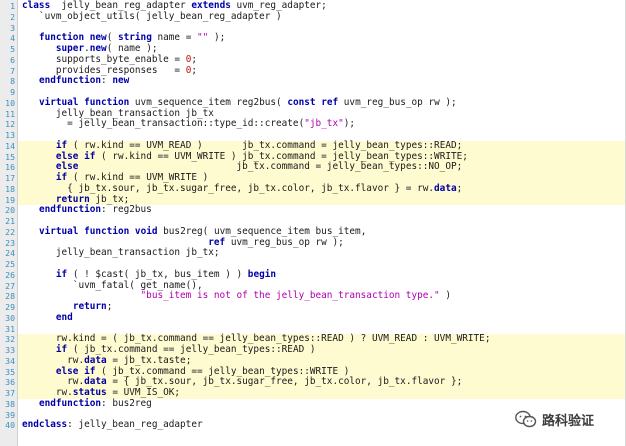  What do you see at coordinates (36, 5) in the screenshot?
I see `code-keyword: class` at bounding box center [36, 5].